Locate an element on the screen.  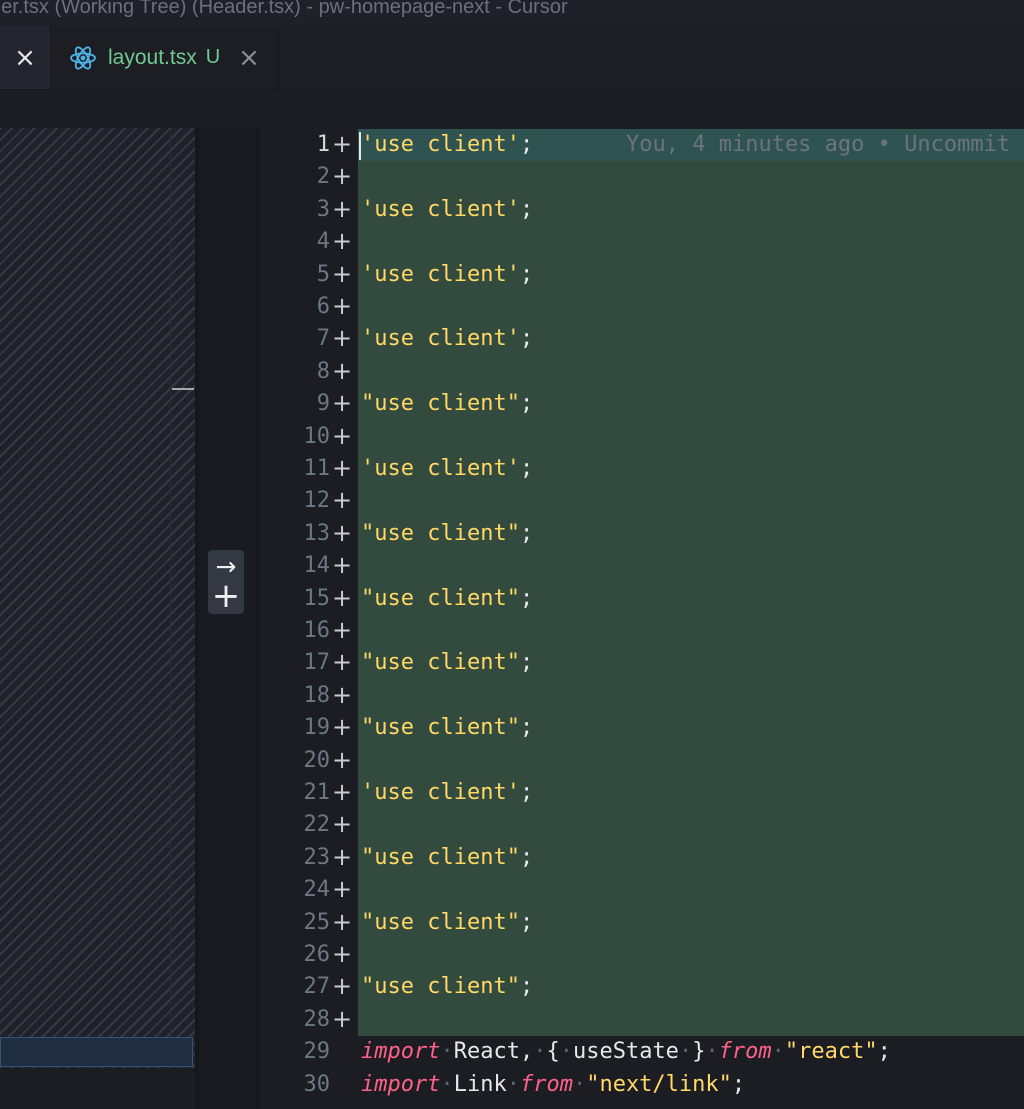
inline-blame-annotation: You, 4 minutes ago • Uncommit is located at coordinates (818, 144).